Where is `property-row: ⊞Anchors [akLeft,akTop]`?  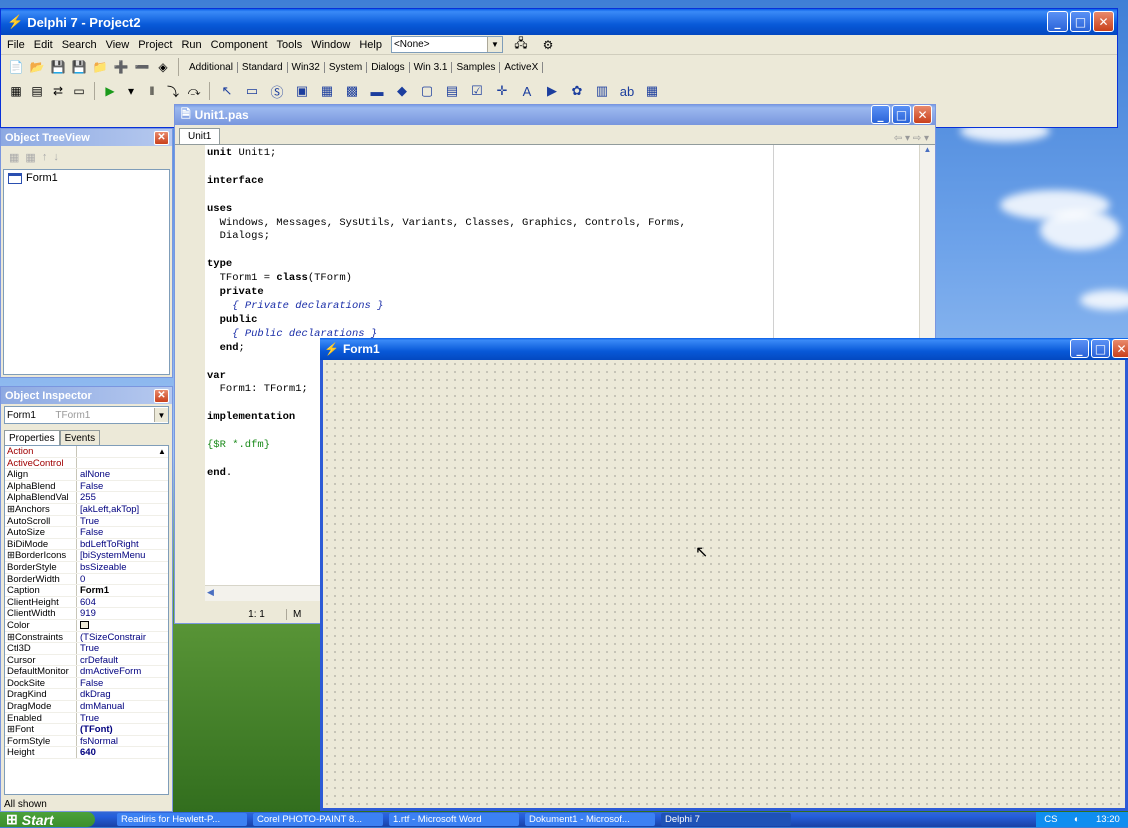 property-row: ⊞Anchors [akLeft,akTop] is located at coordinates (86, 509).